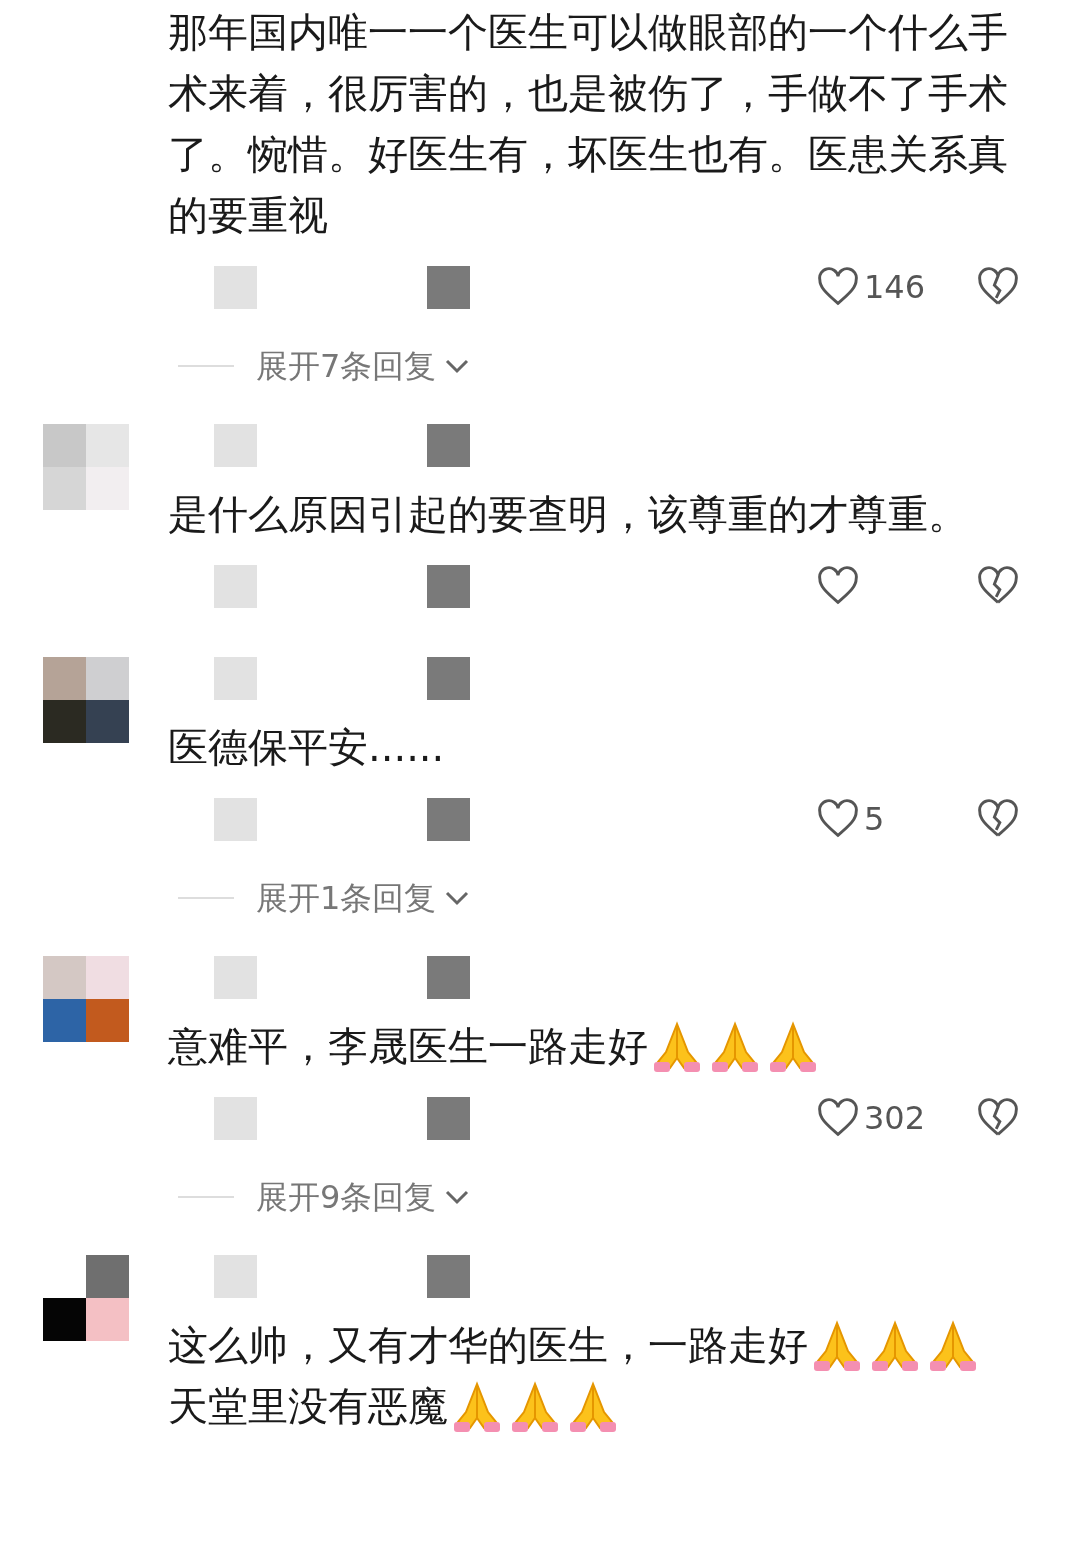 Image resolution: width=1080 pixels, height=1546 pixels. I want to click on comment-text: 这么帅，又有才华的医生，一路走好, so click(488, 1345).